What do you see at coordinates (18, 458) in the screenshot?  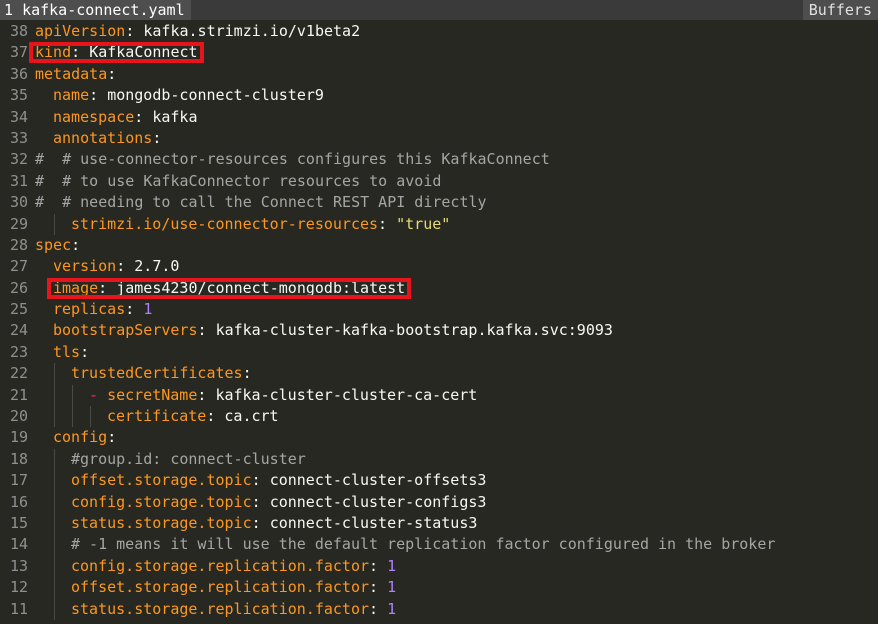 I see `line-number: 18` at bounding box center [18, 458].